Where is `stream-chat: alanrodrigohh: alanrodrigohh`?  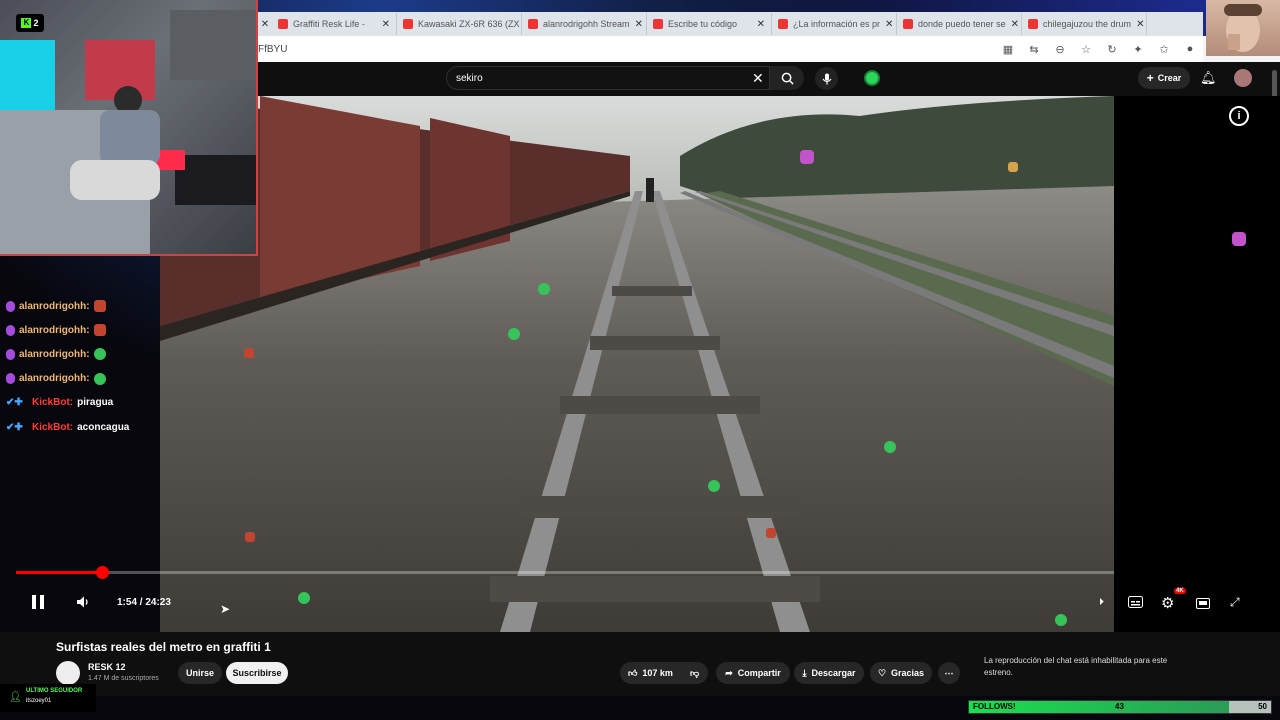
stream-chat: alanrodrigohh: alanrodrigohh is located at coordinates (133, 366).